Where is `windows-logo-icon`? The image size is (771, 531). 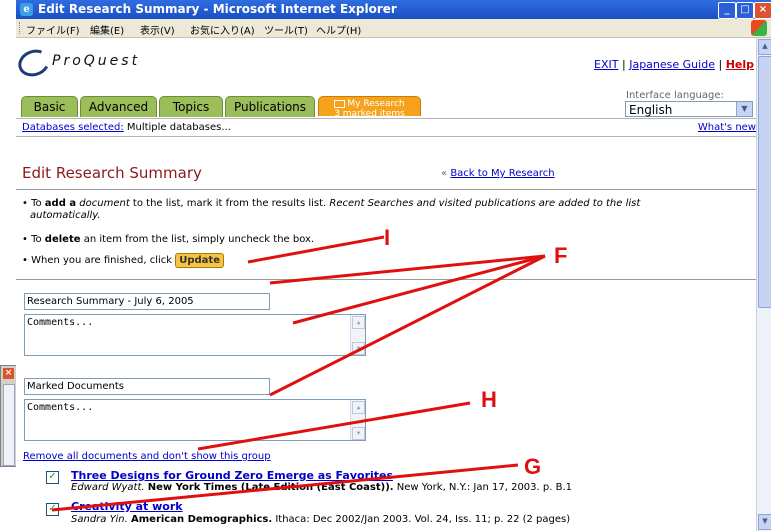
windows-logo-icon is located at coordinates (759, 28).